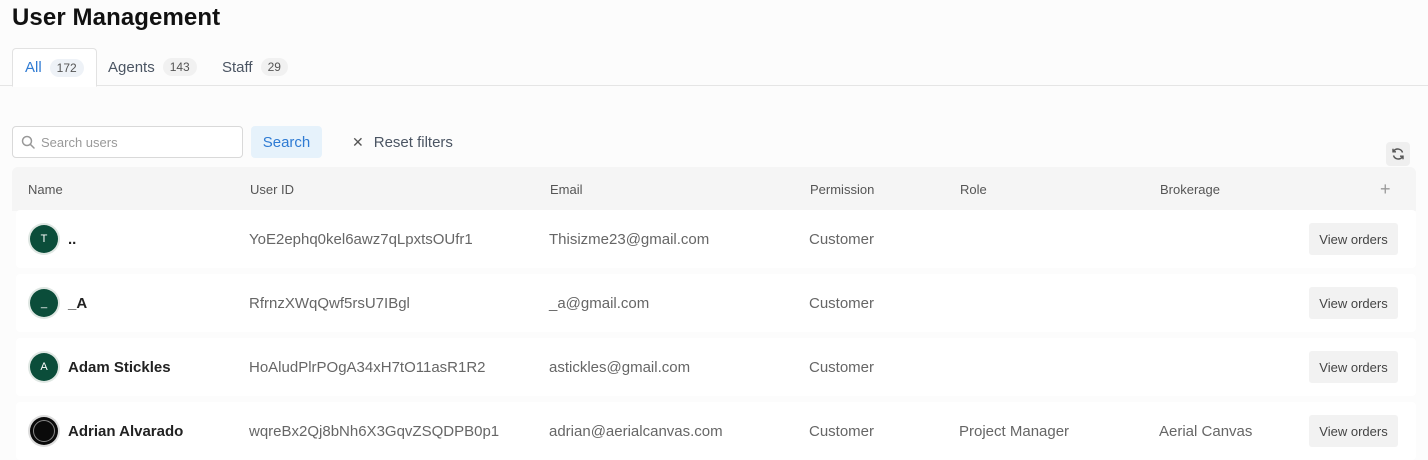  Describe the element at coordinates (973, 189) in the screenshot. I see `column-header-role: Role` at that location.